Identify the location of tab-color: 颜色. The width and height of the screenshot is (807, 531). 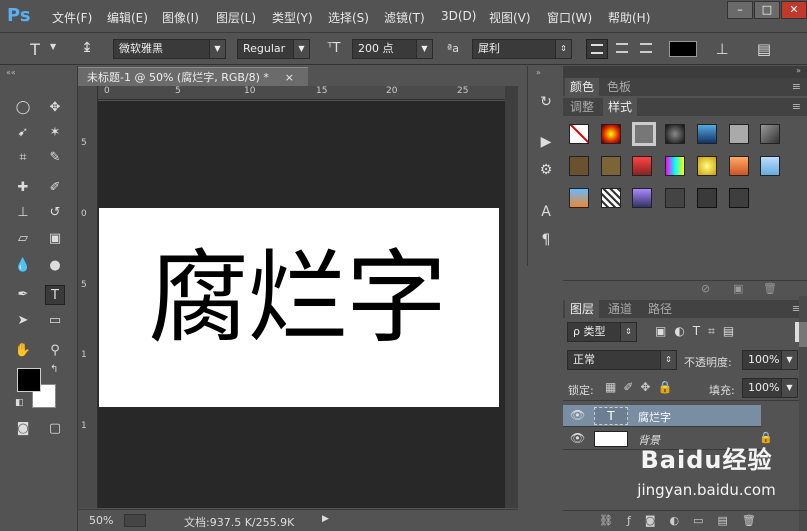
(582, 87).